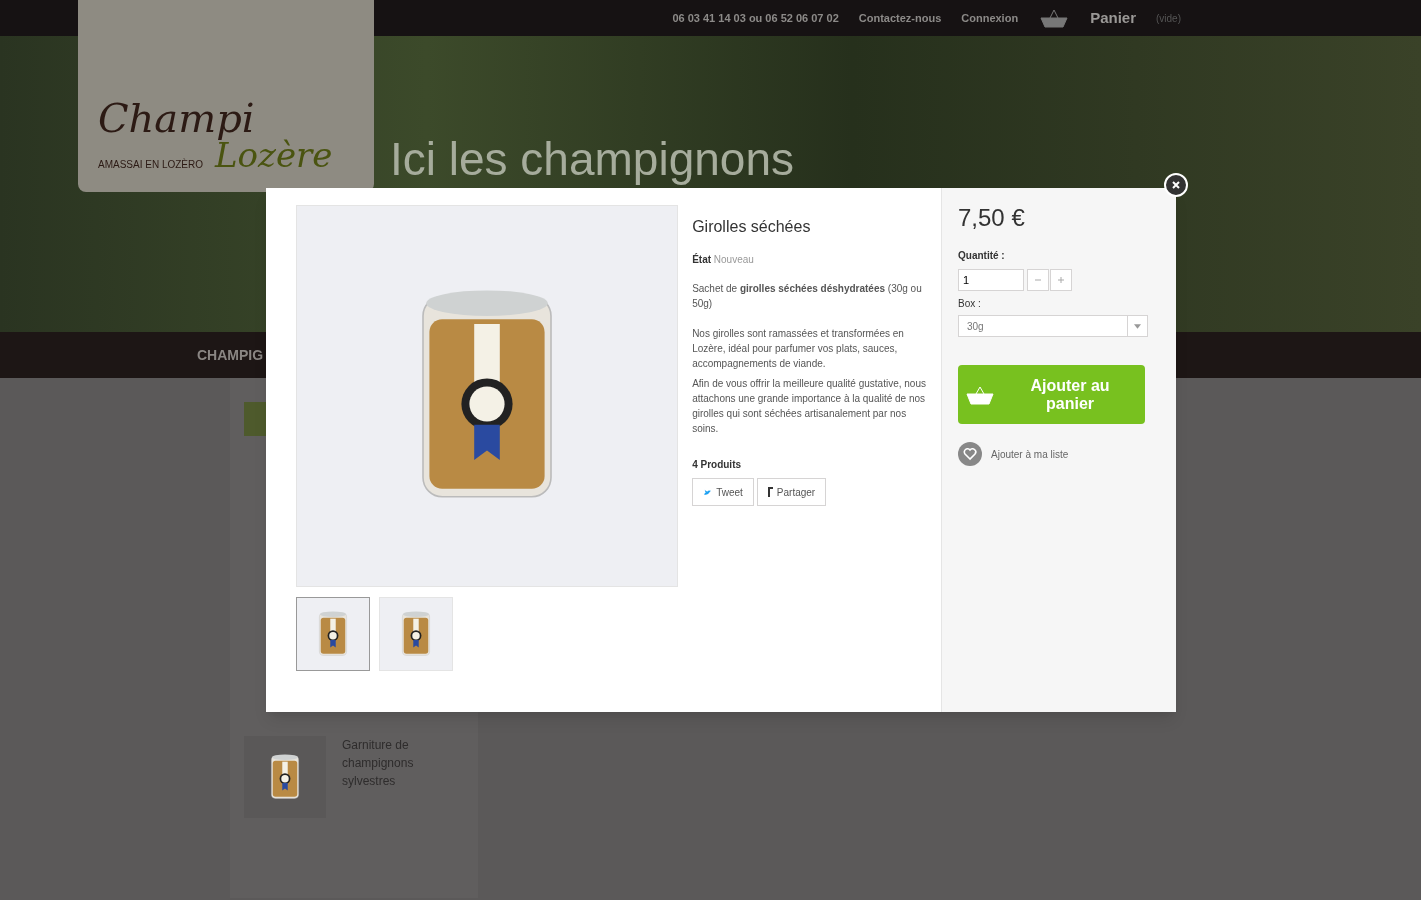 The height and width of the screenshot is (900, 1421). What do you see at coordinates (752, 226) in the screenshot?
I see `product-title: Girolles séchées` at bounding box center [752, 226].